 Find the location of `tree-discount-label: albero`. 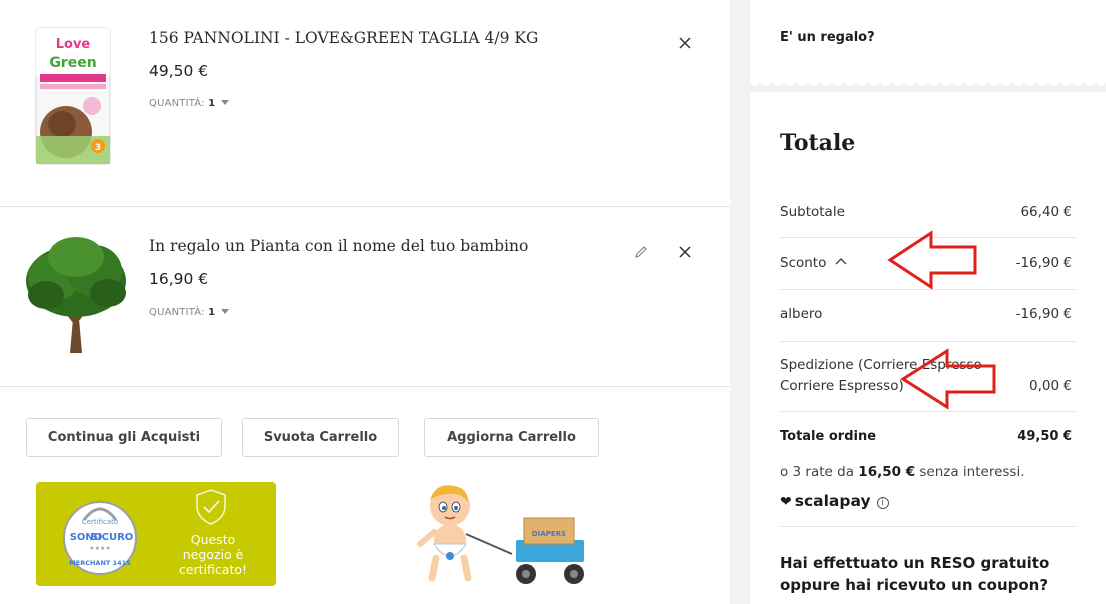

tree-discount-label: albero is located at coordinates (801, 314).